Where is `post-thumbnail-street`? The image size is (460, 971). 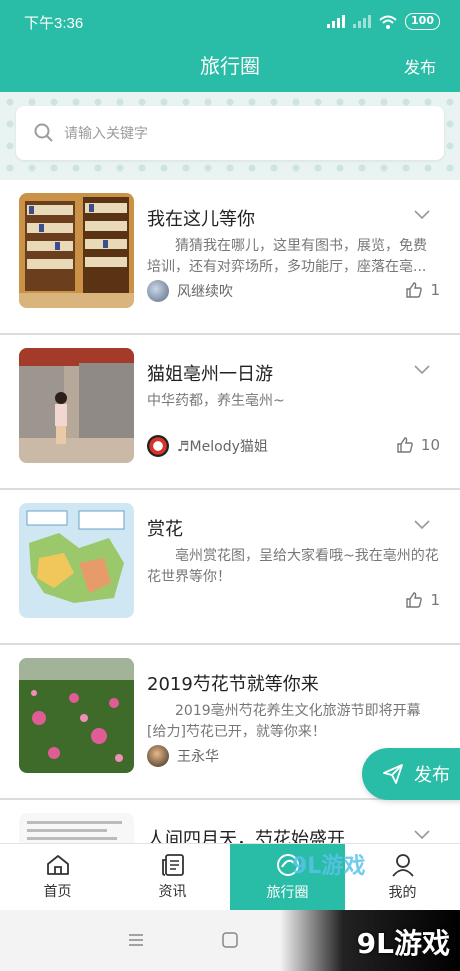
post-thumbnail-street is located at coordinates (76, 405).